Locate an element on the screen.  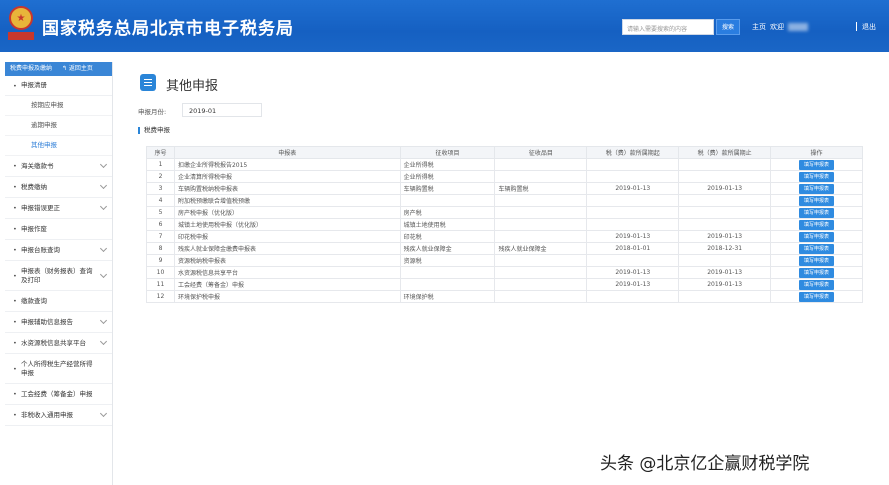
sidebar-item: 海关缴款书 is located at coordinates (58, 166).